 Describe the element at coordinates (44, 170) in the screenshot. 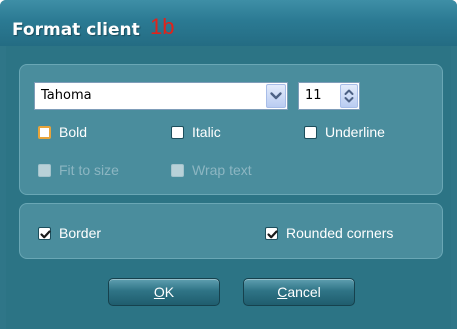

I see `fit-to-size-checkbox-box` at that location.